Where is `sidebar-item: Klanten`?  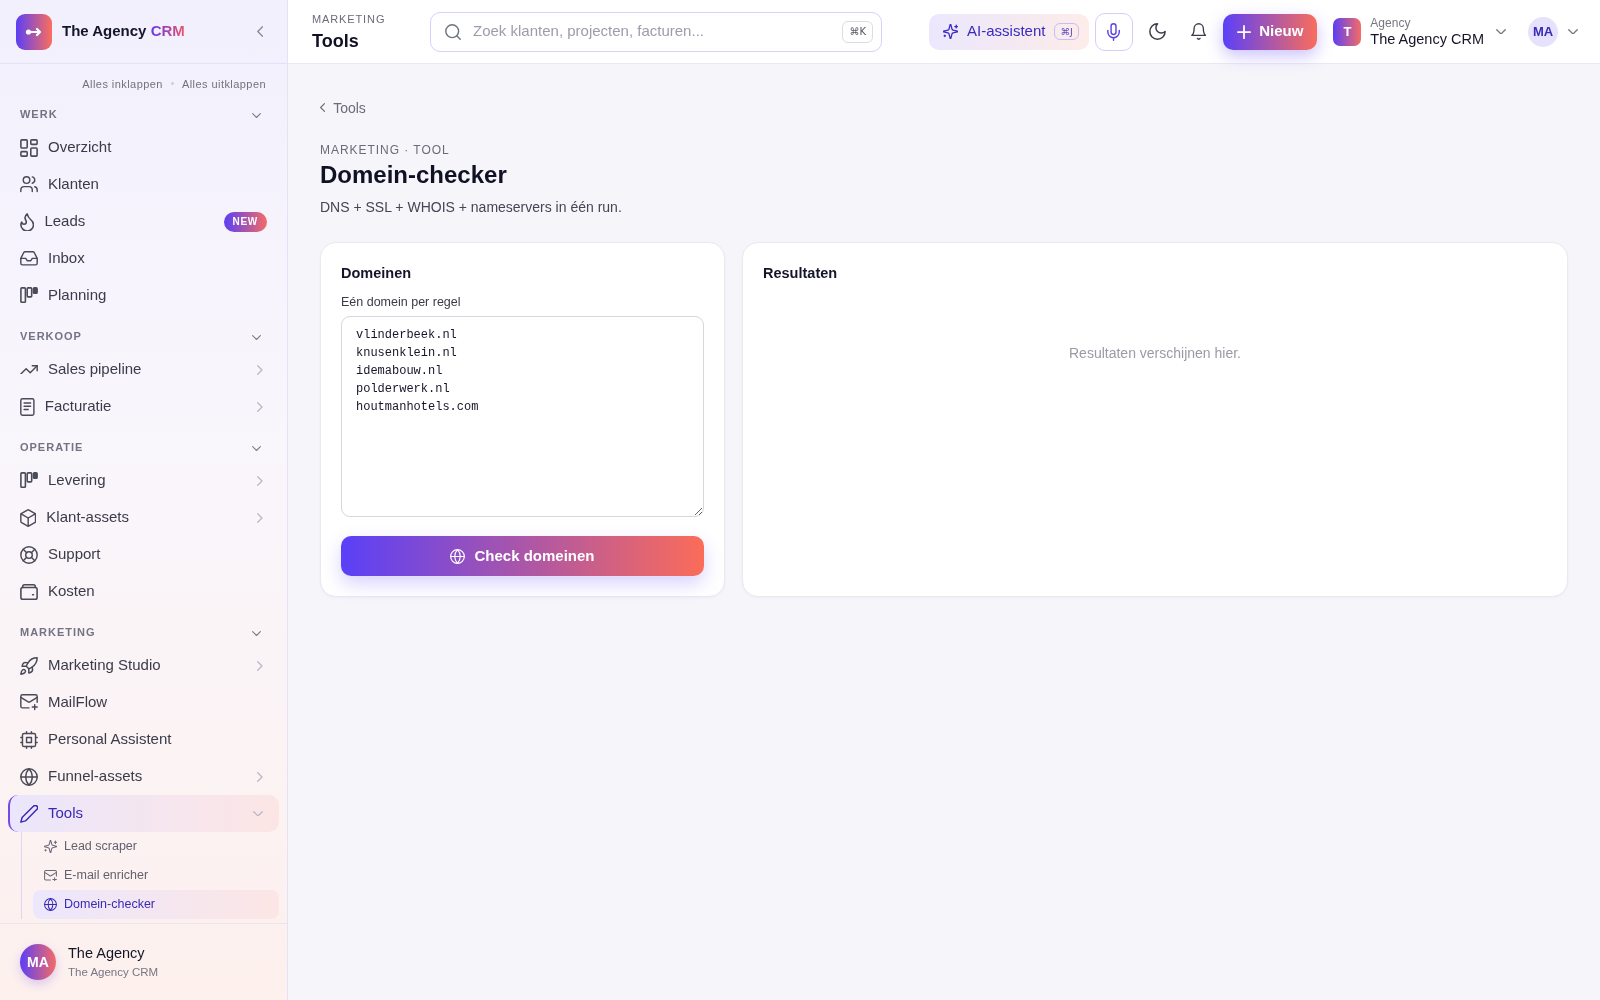
sidebar-item: Klanten is located at coordinates (143, 184).